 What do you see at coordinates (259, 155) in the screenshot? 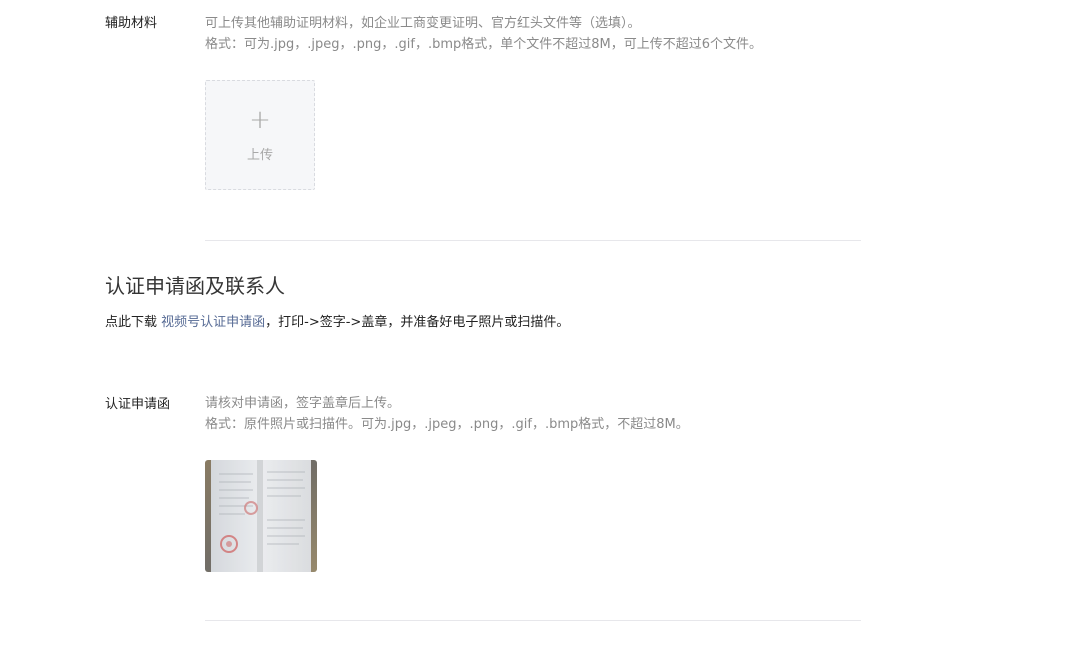
I see `upload-label: 上传` at bounding box center [259, 155].